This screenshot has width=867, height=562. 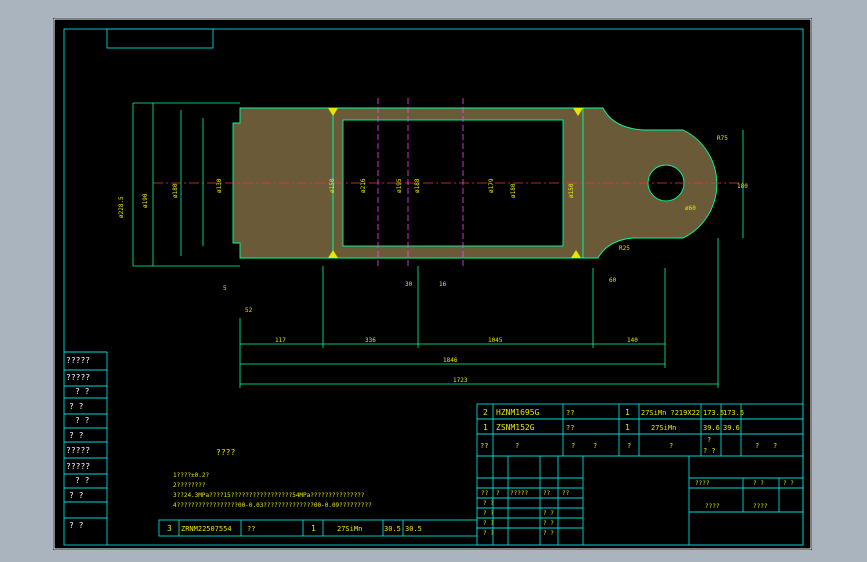 What do you see at coordinates (515, 427) in the screenshot?
I see `part-row2-code: ZSNM152G` at bounding box center [515, 427].